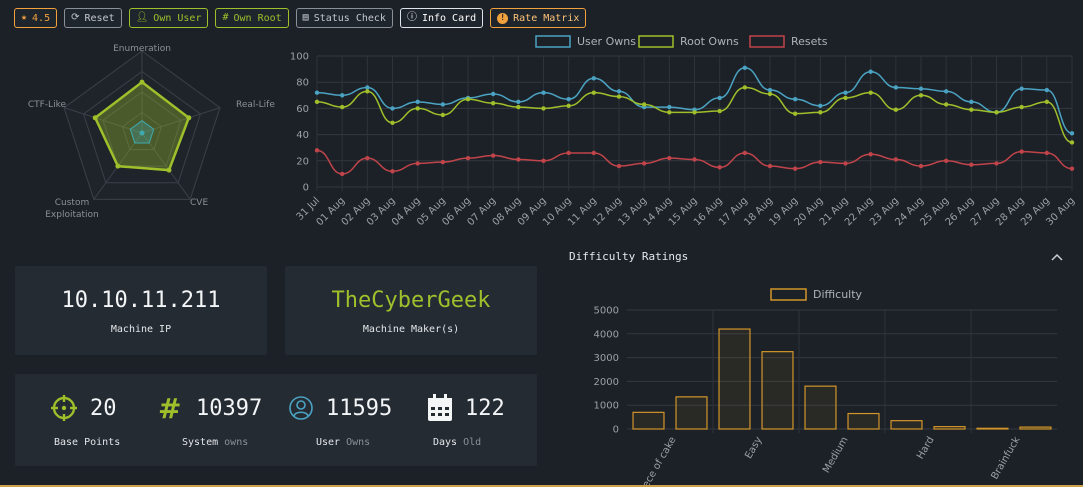  What do you see at coordinates (200, 442) in the screenshot?
I see `system-label-text: System` at bounding box center [200, 442].